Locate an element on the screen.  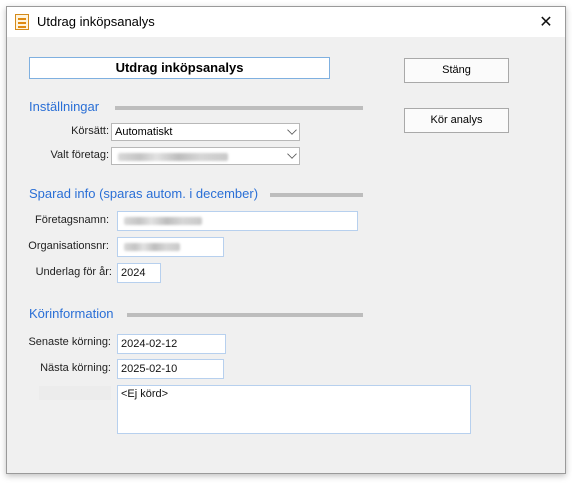
settings-section-title: Inställningar is located at coordinates (64, 106).